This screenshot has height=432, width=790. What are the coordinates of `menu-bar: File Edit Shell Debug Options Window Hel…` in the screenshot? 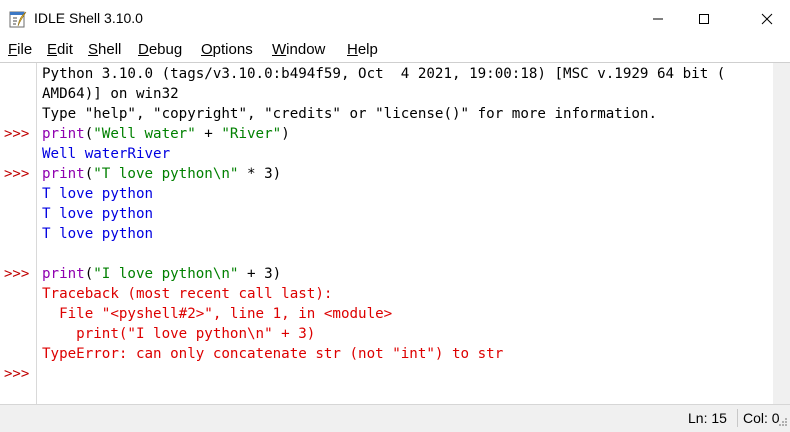 It's located at (395, 50).